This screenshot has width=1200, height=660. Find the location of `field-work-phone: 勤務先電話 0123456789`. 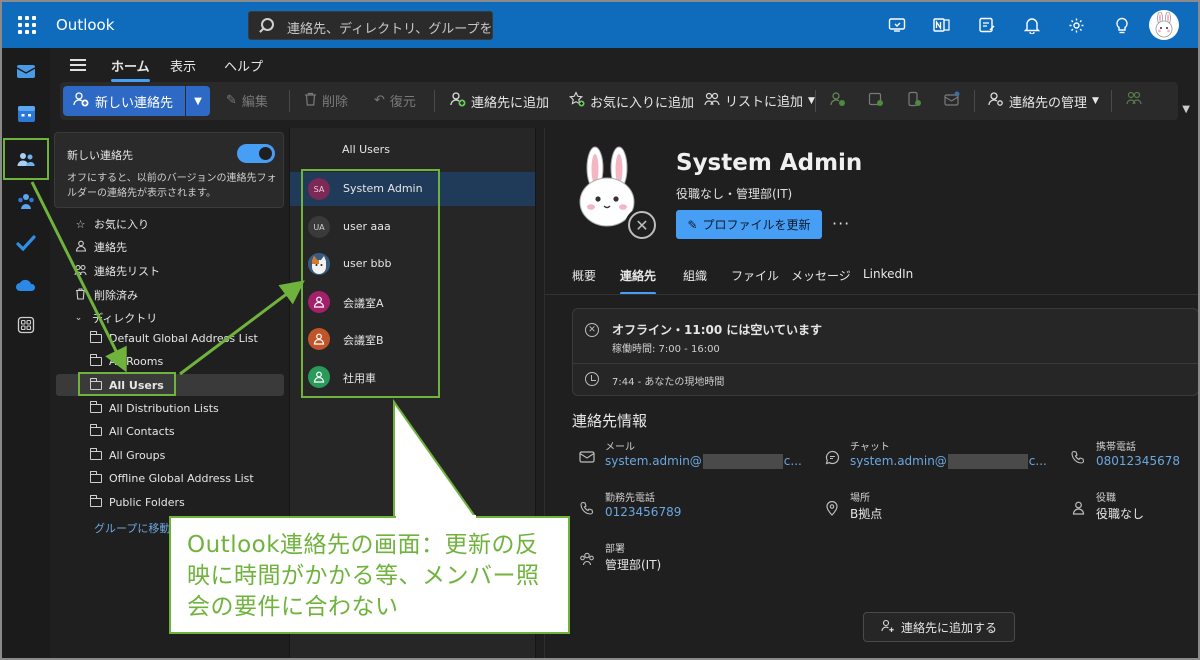

field-work-phone: 勤務先電話 0123456789 is located at coordinates (688, 509).